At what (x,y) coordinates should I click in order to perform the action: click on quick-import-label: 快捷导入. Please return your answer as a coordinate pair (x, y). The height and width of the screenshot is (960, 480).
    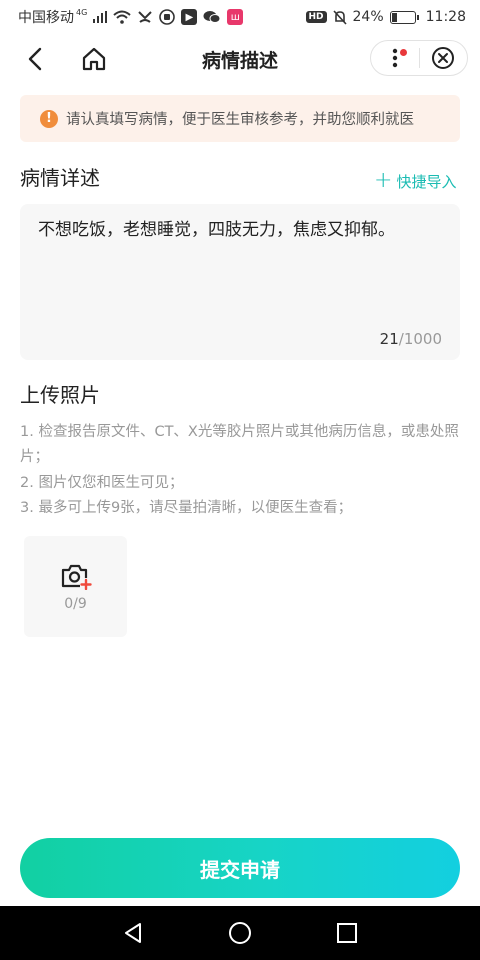
    Looking at the image, I should click on (426, 181).